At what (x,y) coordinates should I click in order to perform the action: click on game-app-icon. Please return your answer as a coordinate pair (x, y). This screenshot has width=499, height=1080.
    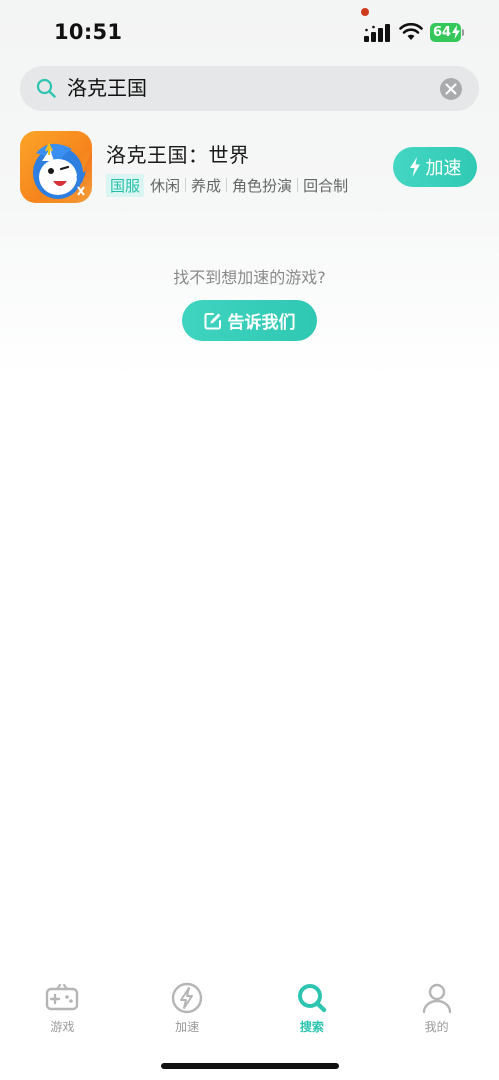
    Looking at the image, I should click on (56, 167).